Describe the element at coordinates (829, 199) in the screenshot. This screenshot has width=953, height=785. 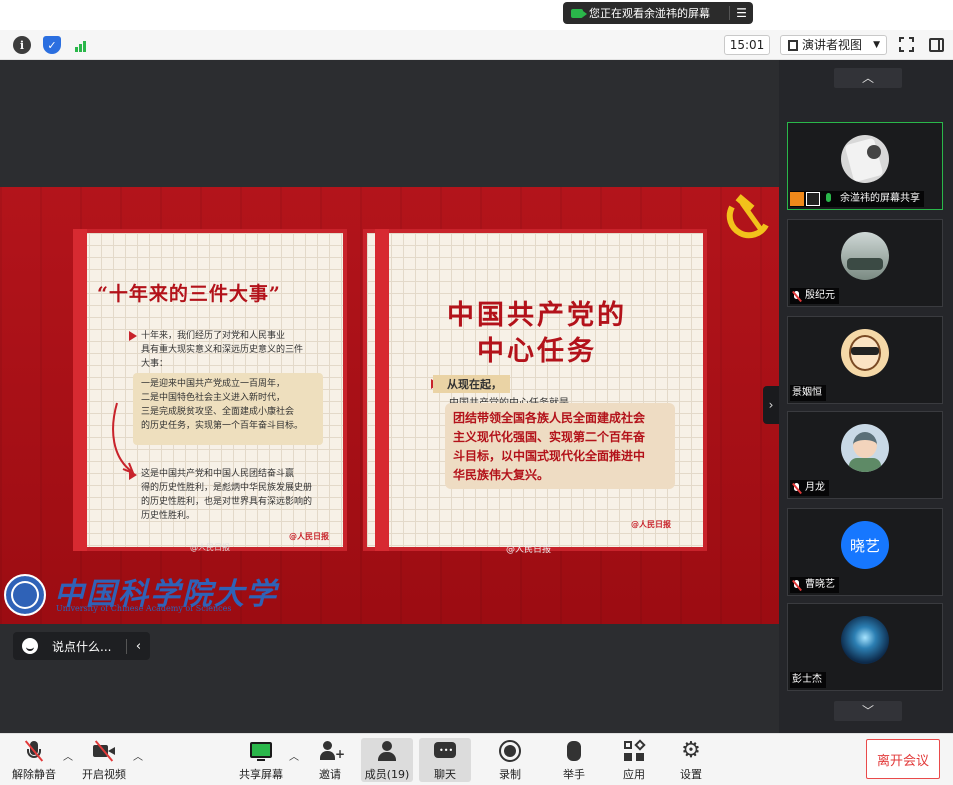
I see `mic-icon` at that location.